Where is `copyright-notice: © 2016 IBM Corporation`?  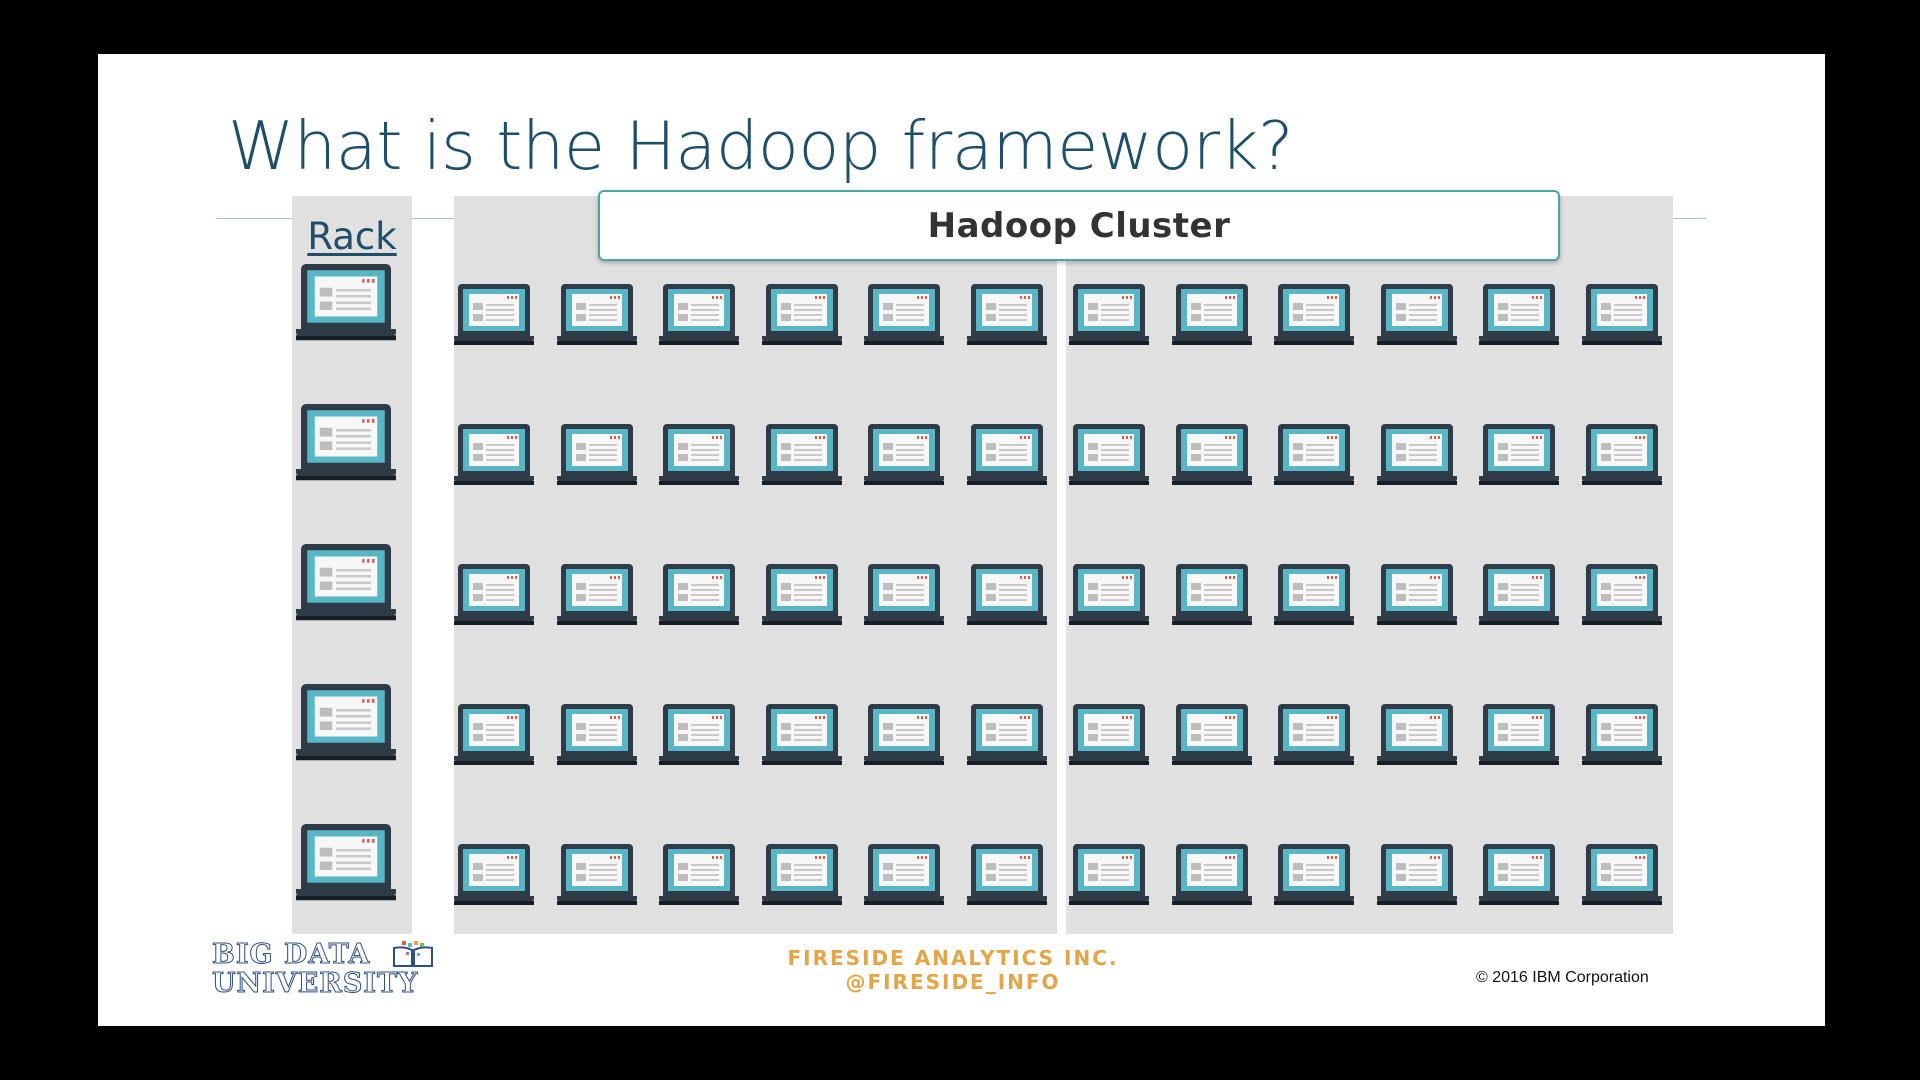
copyright-notice: © 2016 IBM Corporation is located at coordinates (1562, 977).